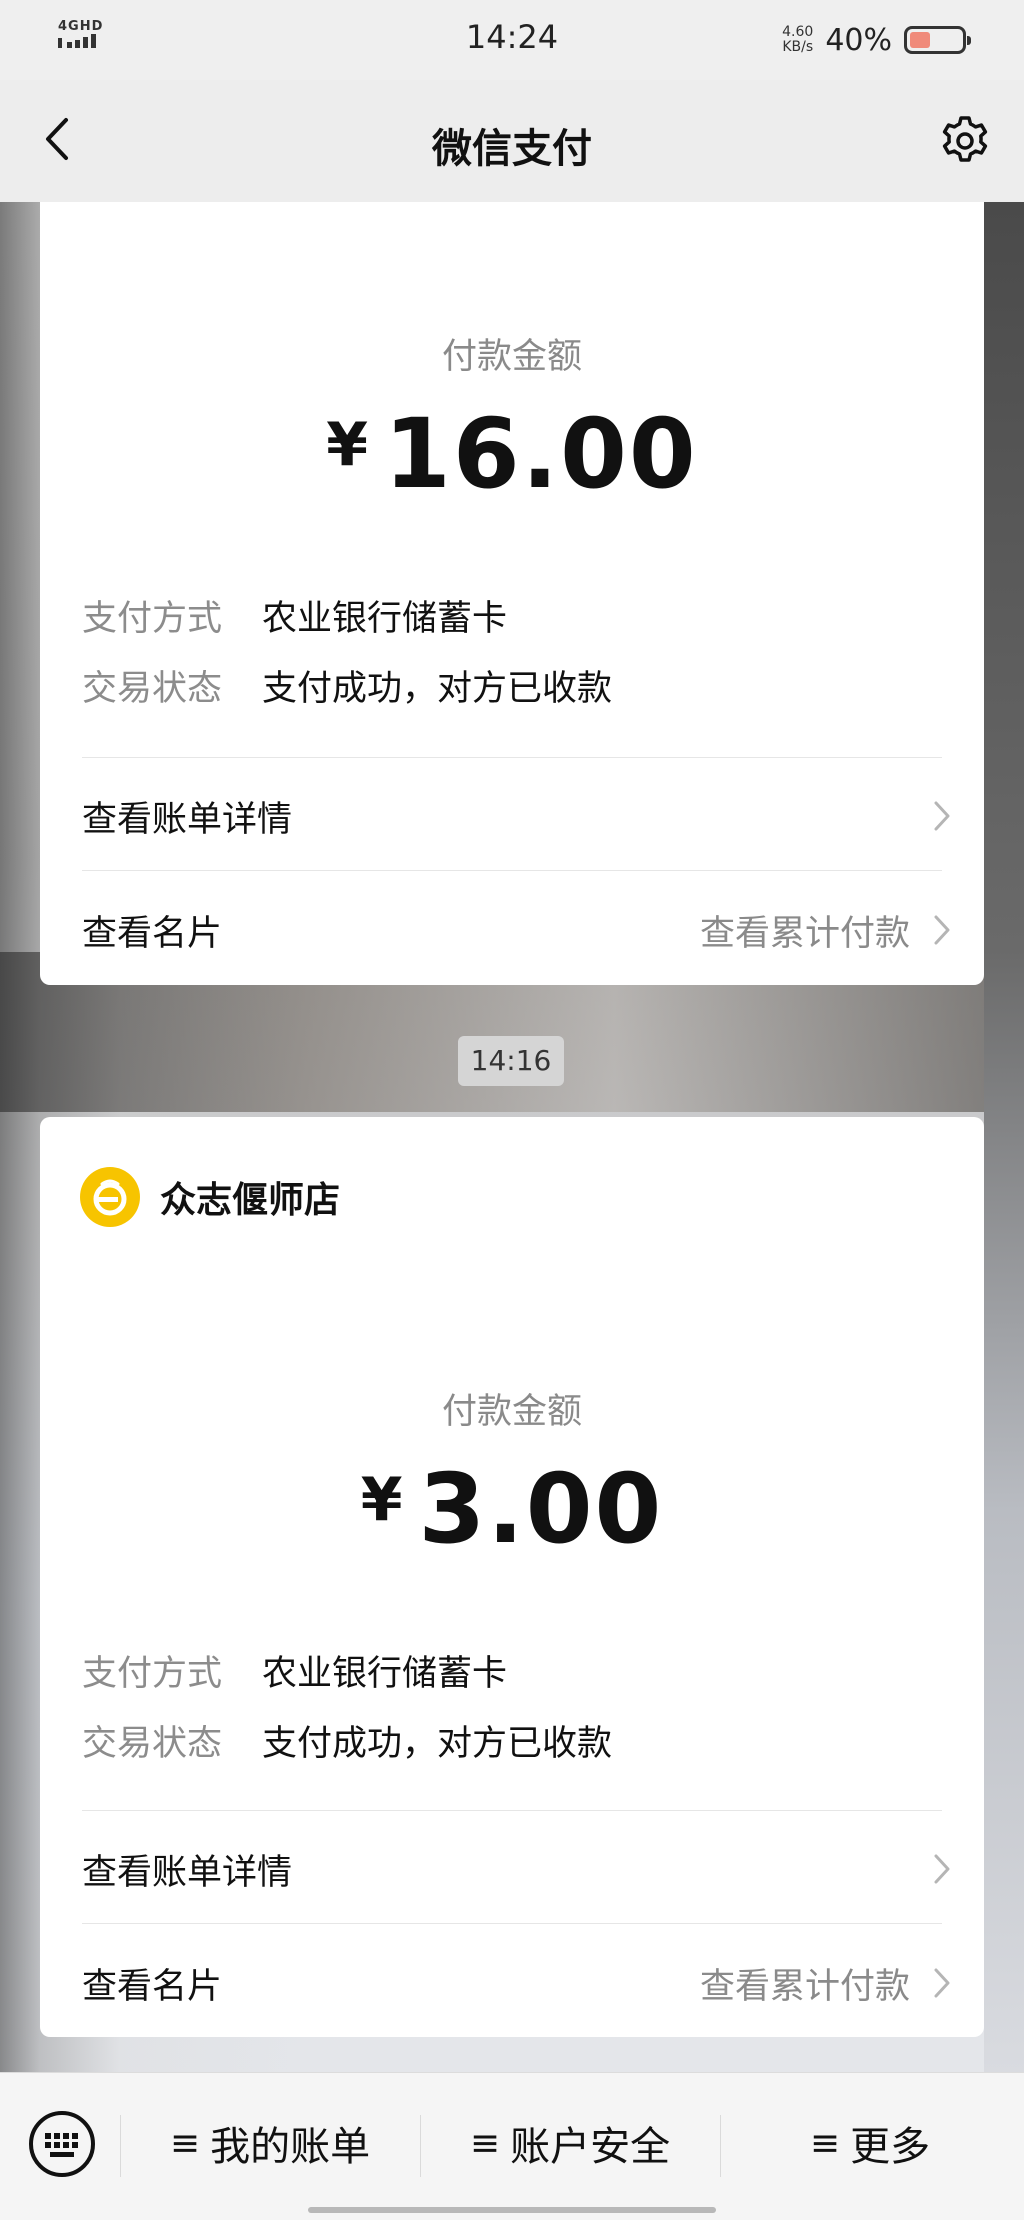 This screenshot has width=1024, height=2220. I want to click on battery-percent: 40%, so click(858, 40).